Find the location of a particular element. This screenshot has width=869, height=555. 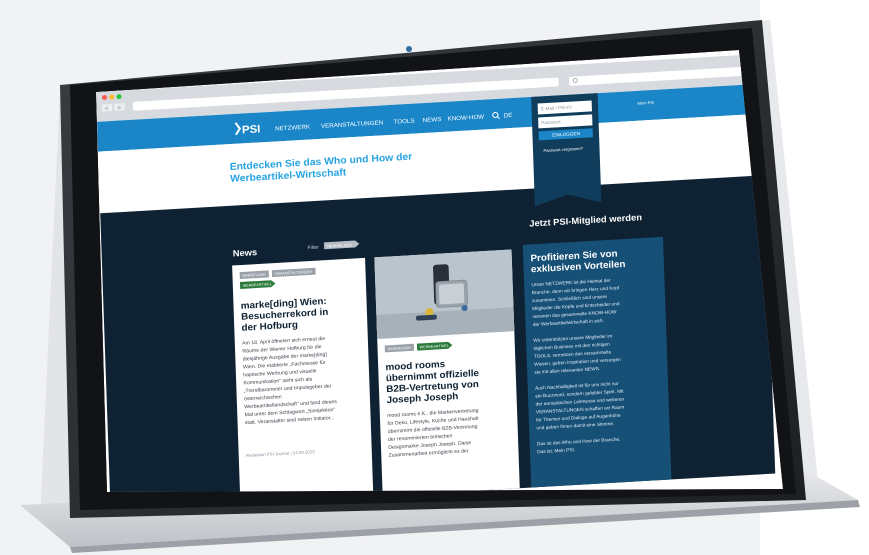

language-switch: DE is located at coordinates (508, 115).